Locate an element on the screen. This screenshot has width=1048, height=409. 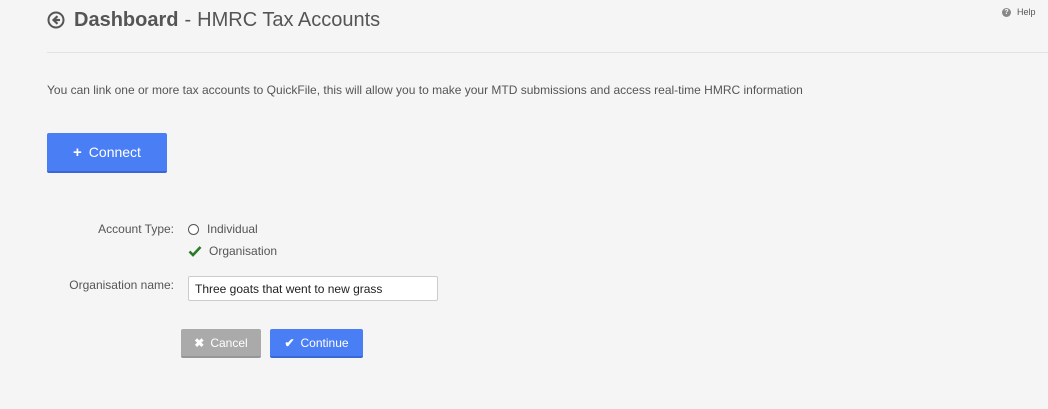
radio-individual-label: Individual is located at coordinates (232, 229).